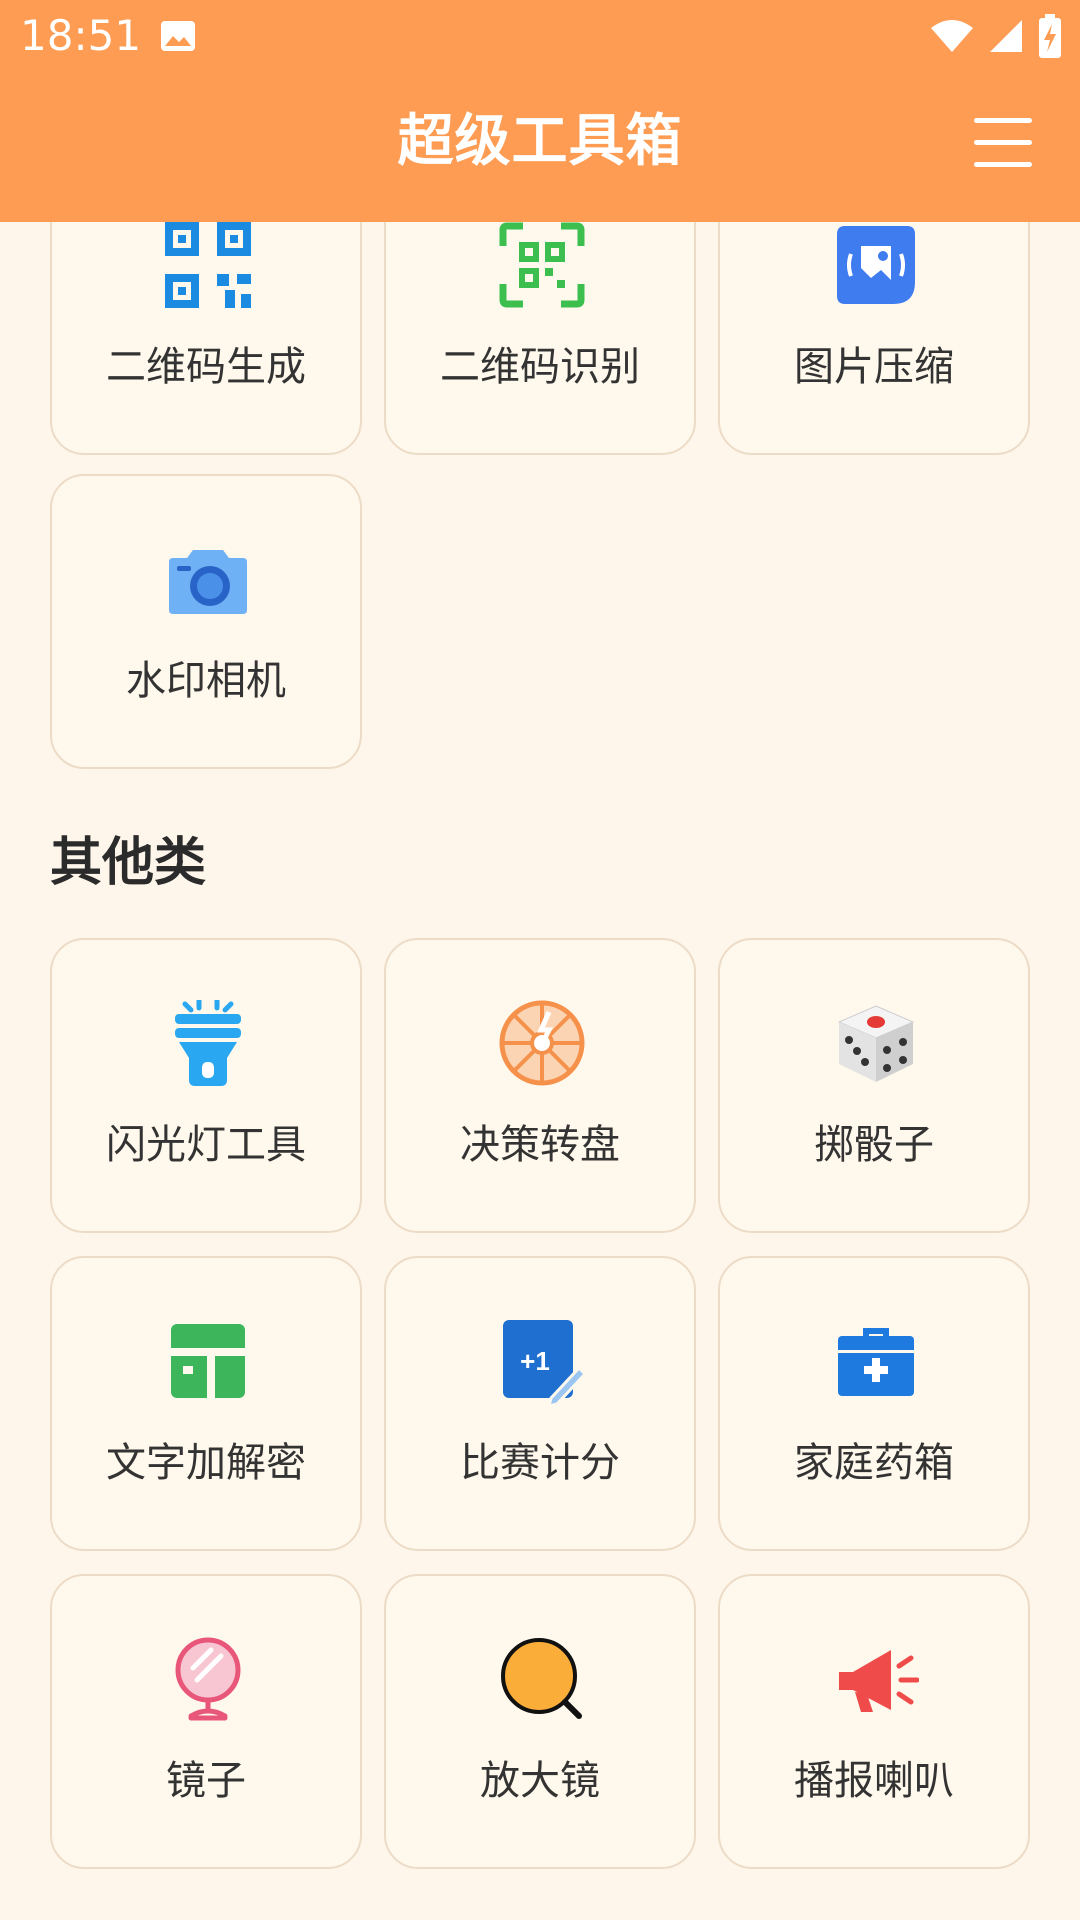  I want to click on score-icon: +1, so click(542, 1361).